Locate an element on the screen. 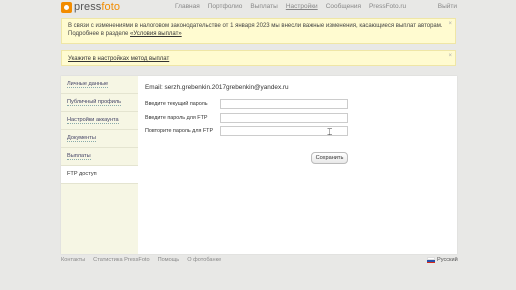 Image resolution: width=516 pixels, height=290 pixels. ftp-password-label: Введите пароль для FTP is located at coordinates (176, 118).